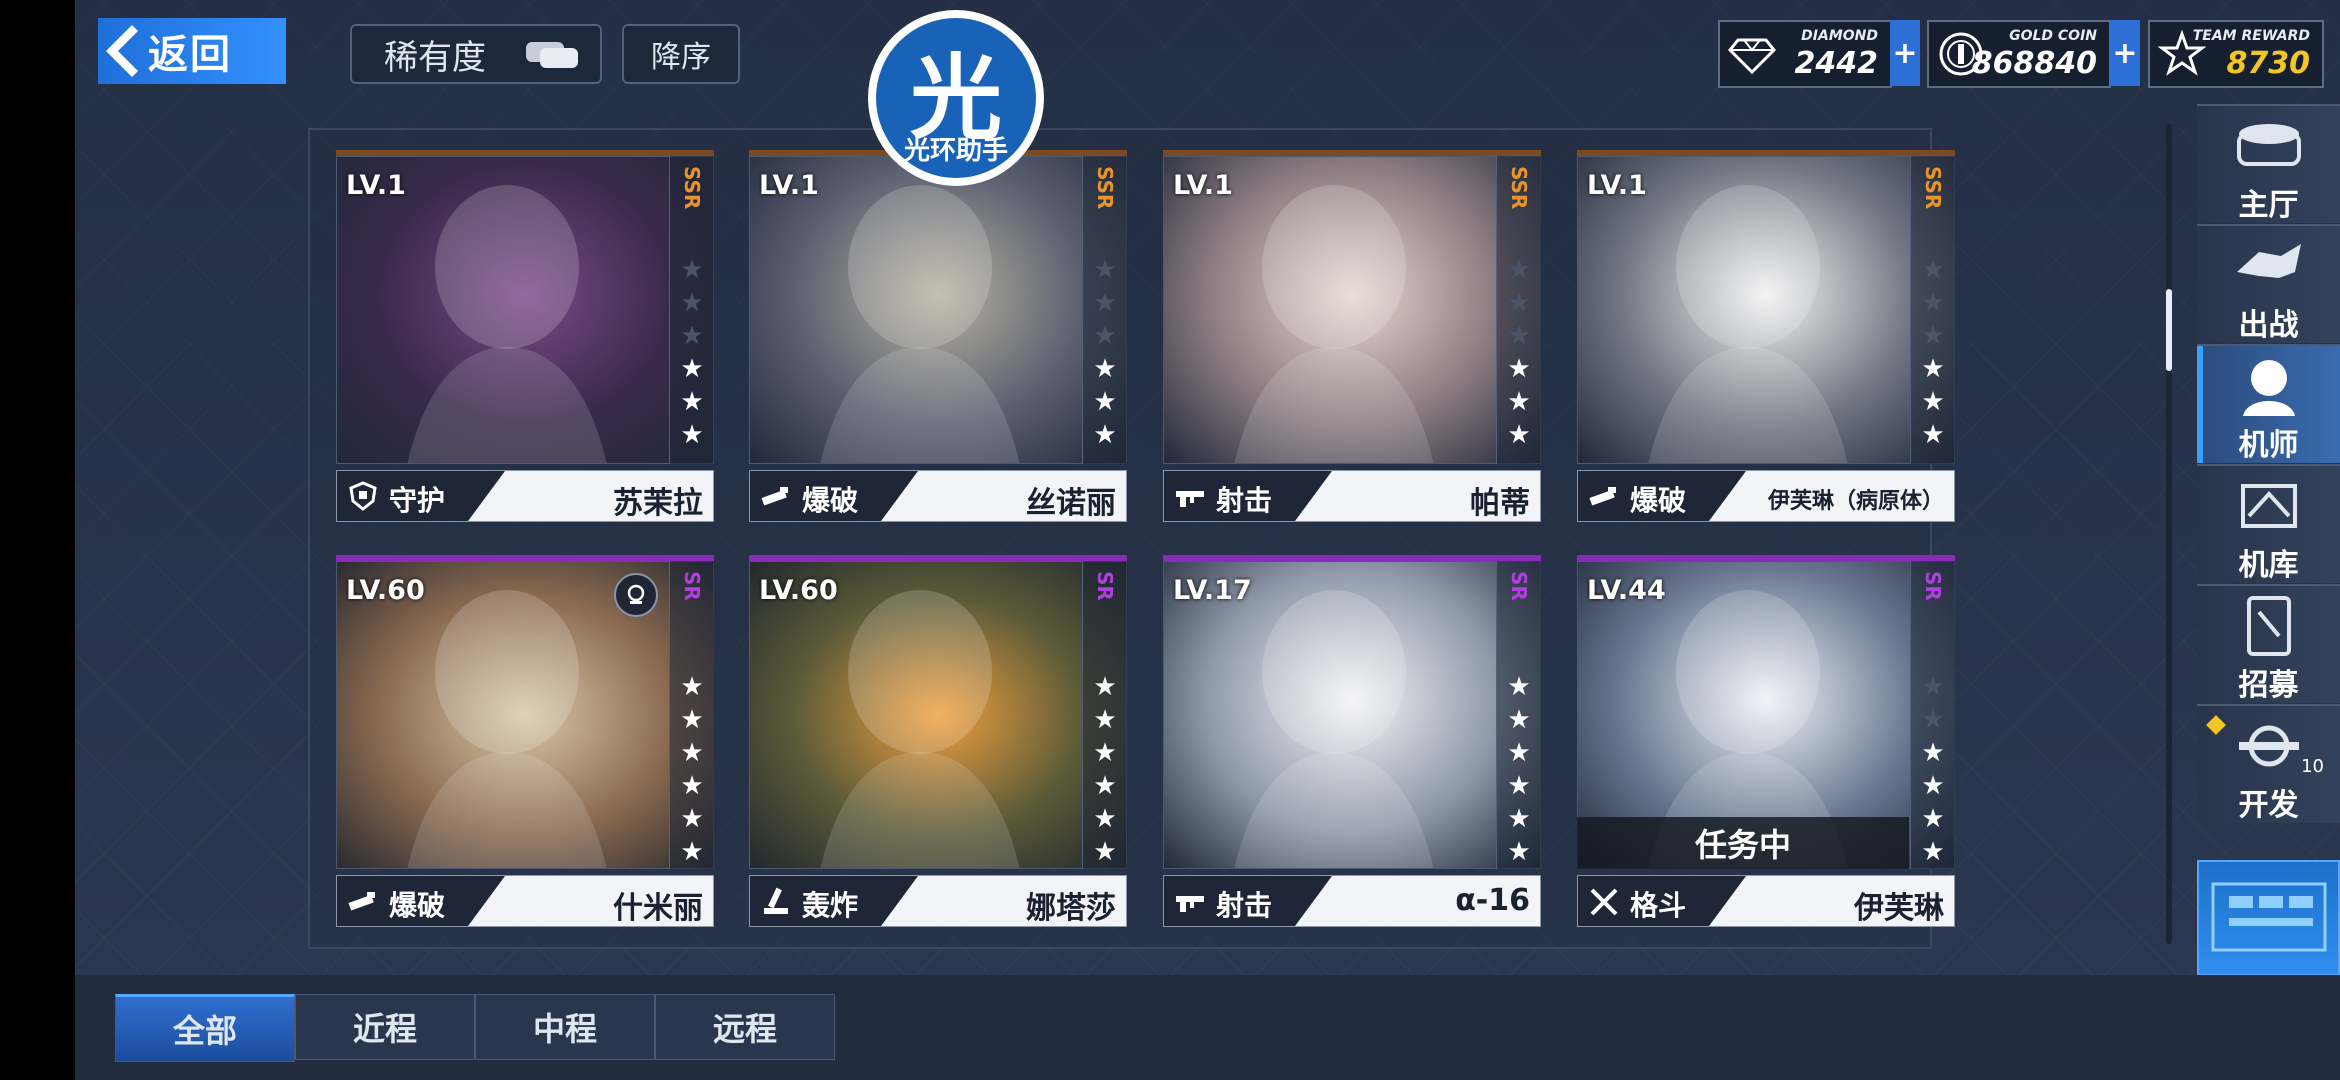  I want to click on pilot-card: LV.1 SSR ★ ★ ★ ★ ★ ★ 守护 苏茉拉, so click(525, 337).